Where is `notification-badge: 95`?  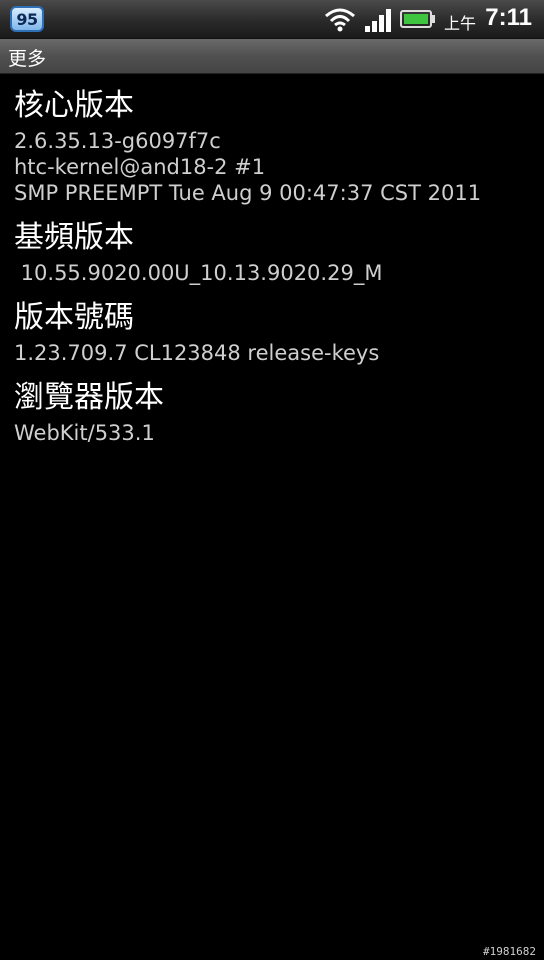 notification-badge: 95 is located at coordinates (27, 19).